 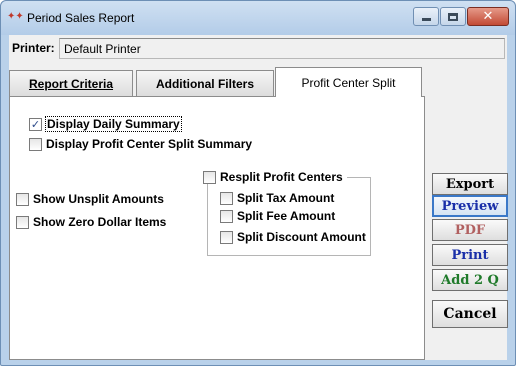 What do you see at coordinates (281, 177) in the screenshot?
I see `checkbox-label: Resplit Profit Centers` at bounding box center [281, 177].